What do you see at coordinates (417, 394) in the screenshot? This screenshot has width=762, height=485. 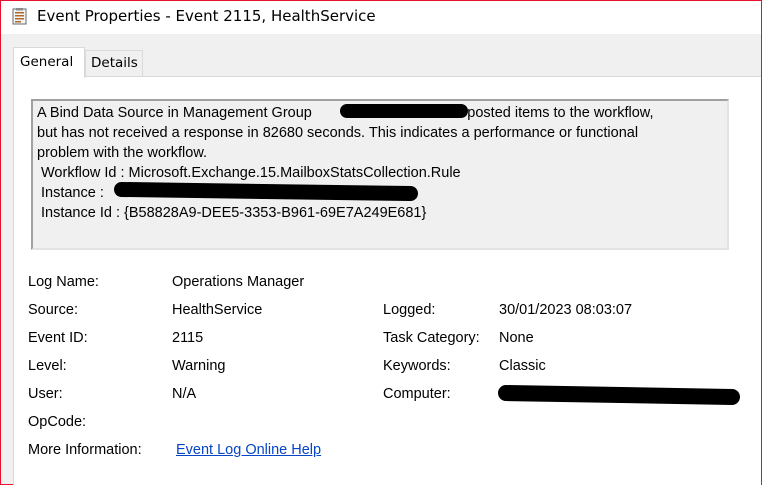 I see `computer-label: Computer:` at bounding box center [417, 394].